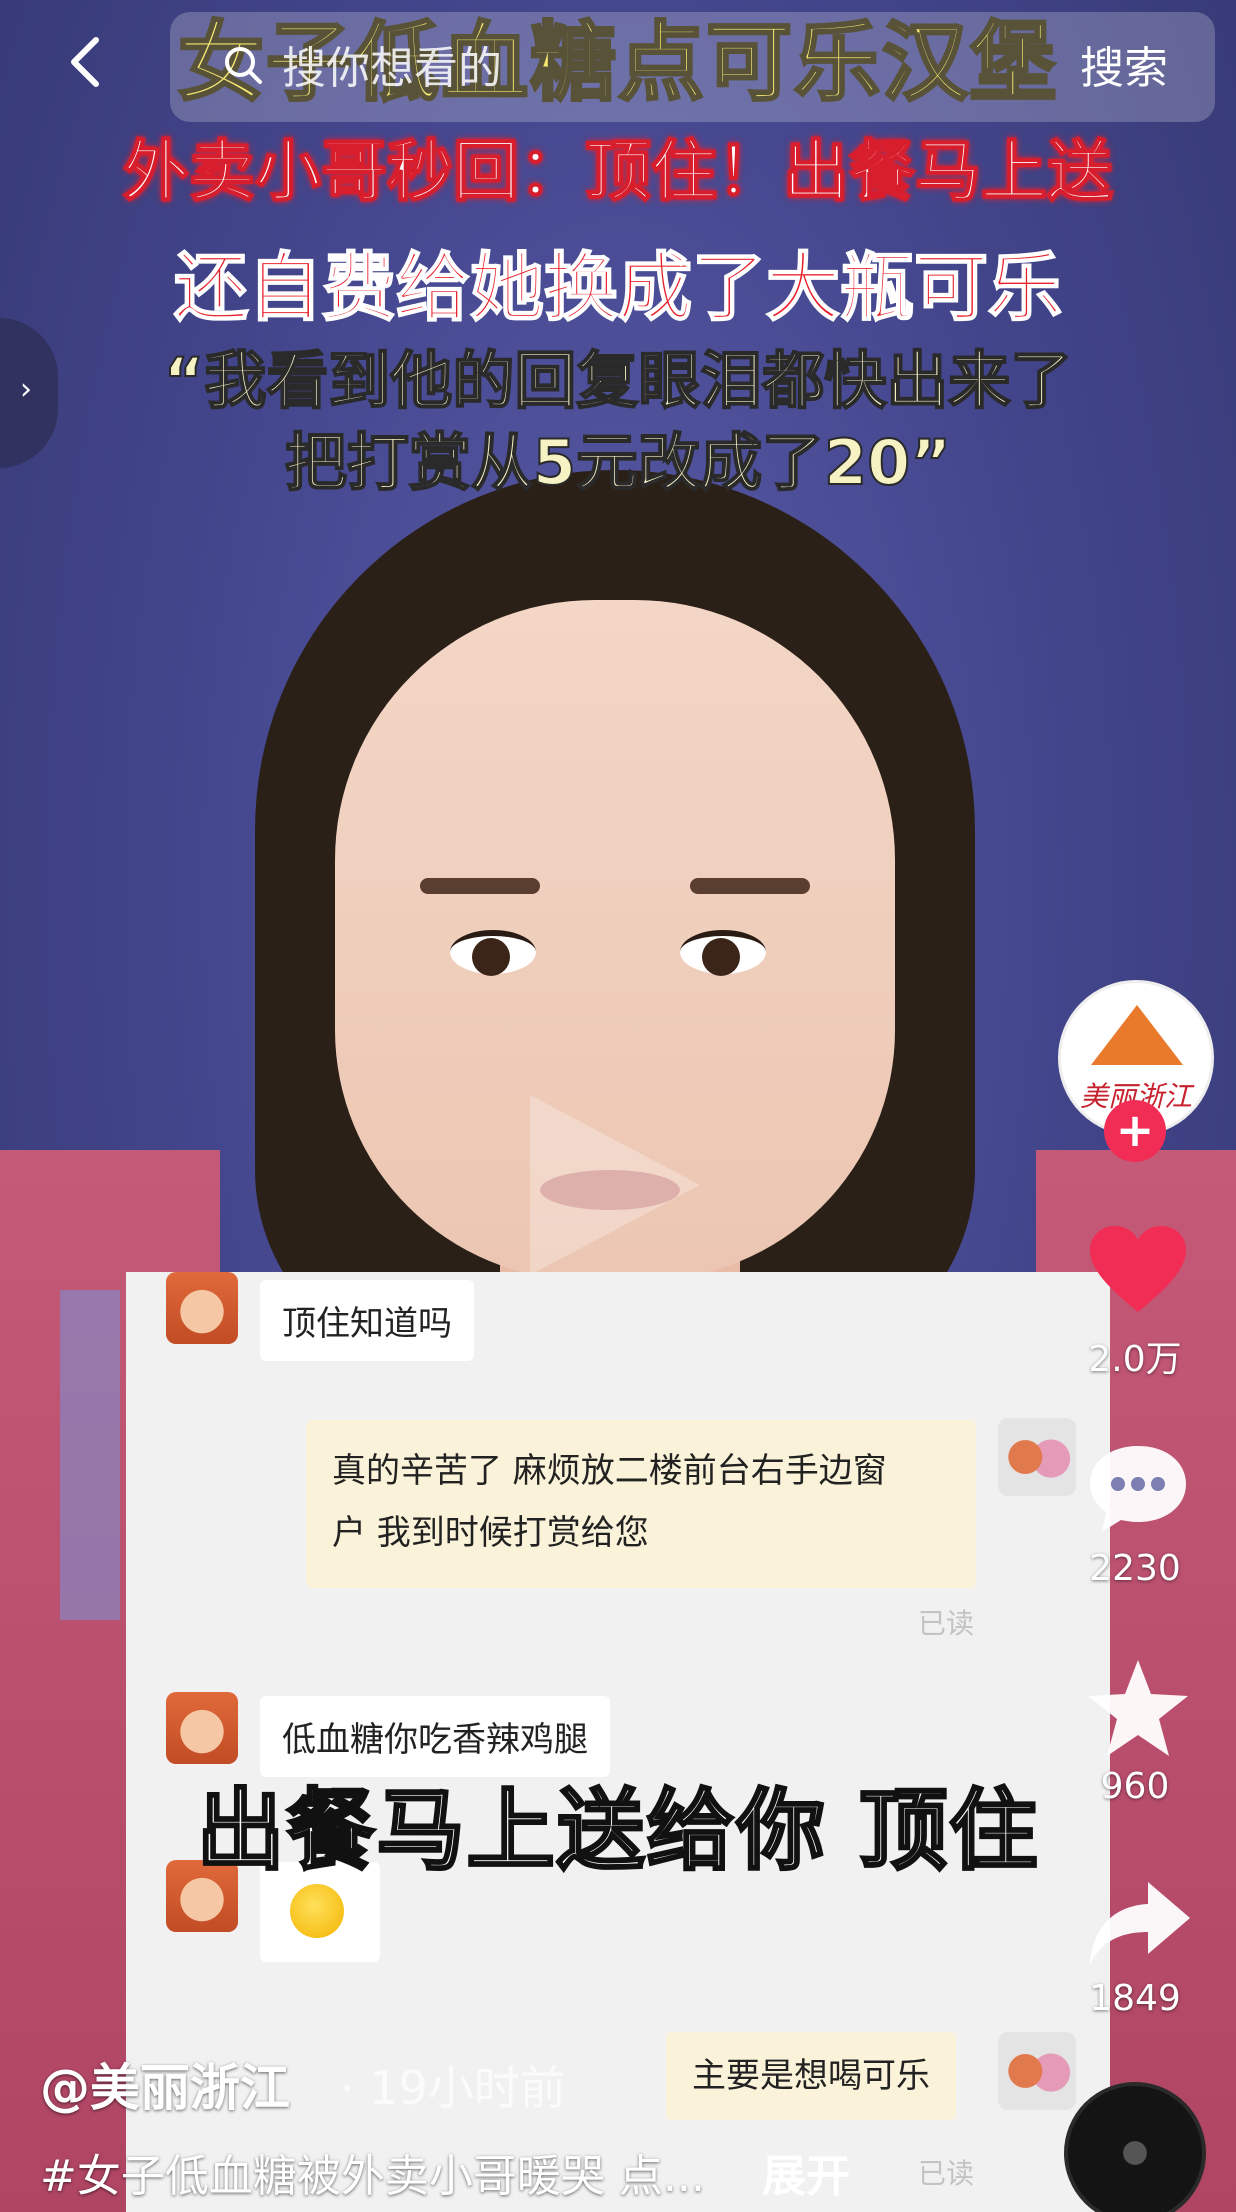 The image size is (1236, 2212). Describe the element at coordinates (1135, 1786) in the screenshot. I see `favorite-count: 960` at that location.